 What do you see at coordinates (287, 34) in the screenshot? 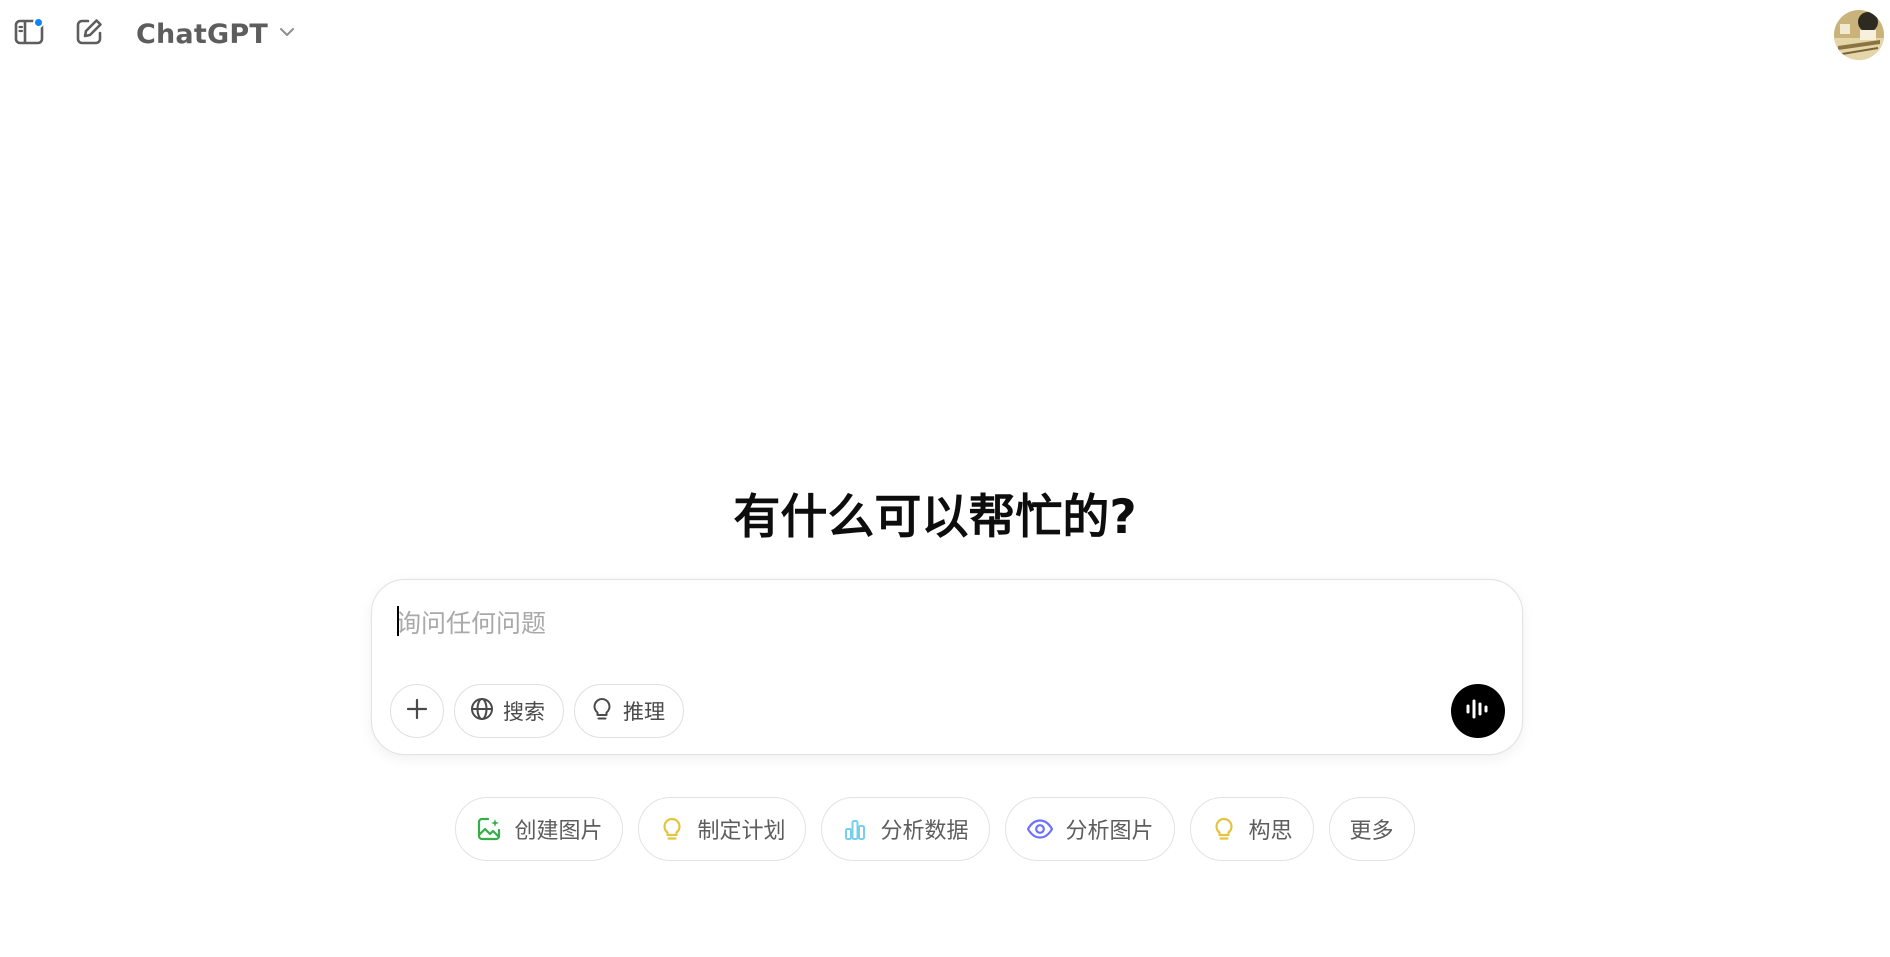
I see `chevron-down-icon` at bounding box center [287, 34].